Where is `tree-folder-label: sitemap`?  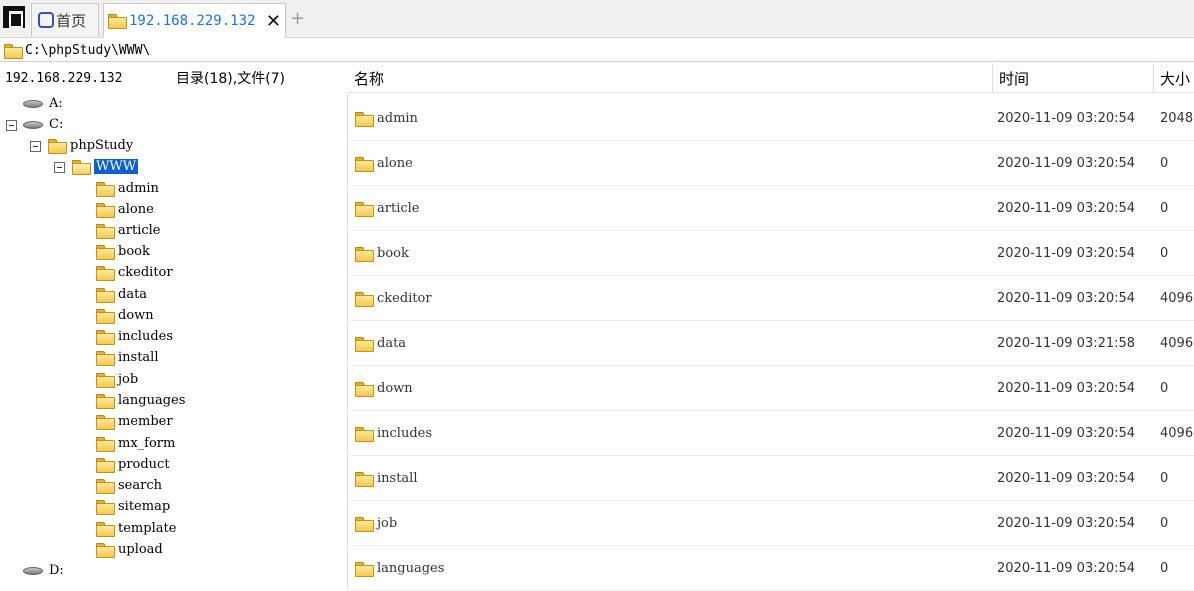
tree-folder-label: sitemap is located at coordinates (144, 506).